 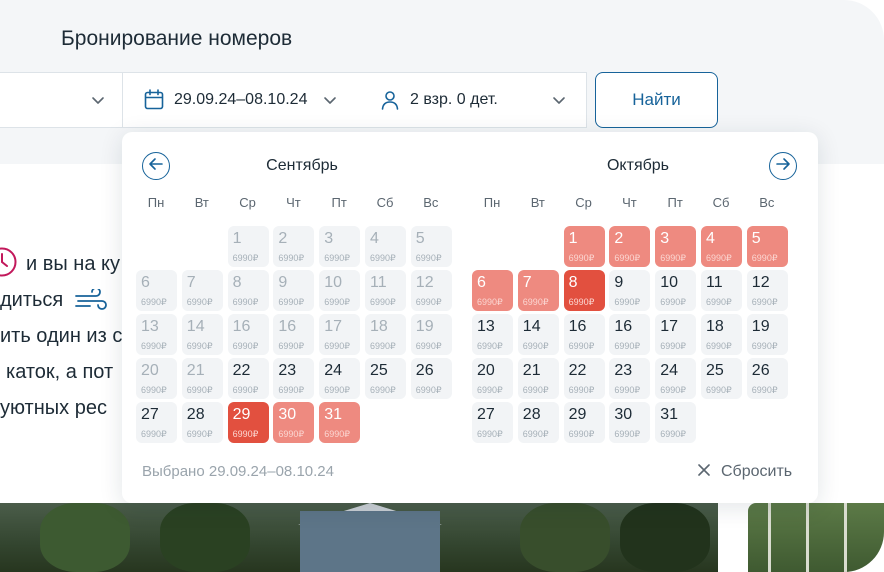 What do you see at coordinates (531, 326) in the screenshot?
I see `day-number: 14` at bounding box center [531, 326].